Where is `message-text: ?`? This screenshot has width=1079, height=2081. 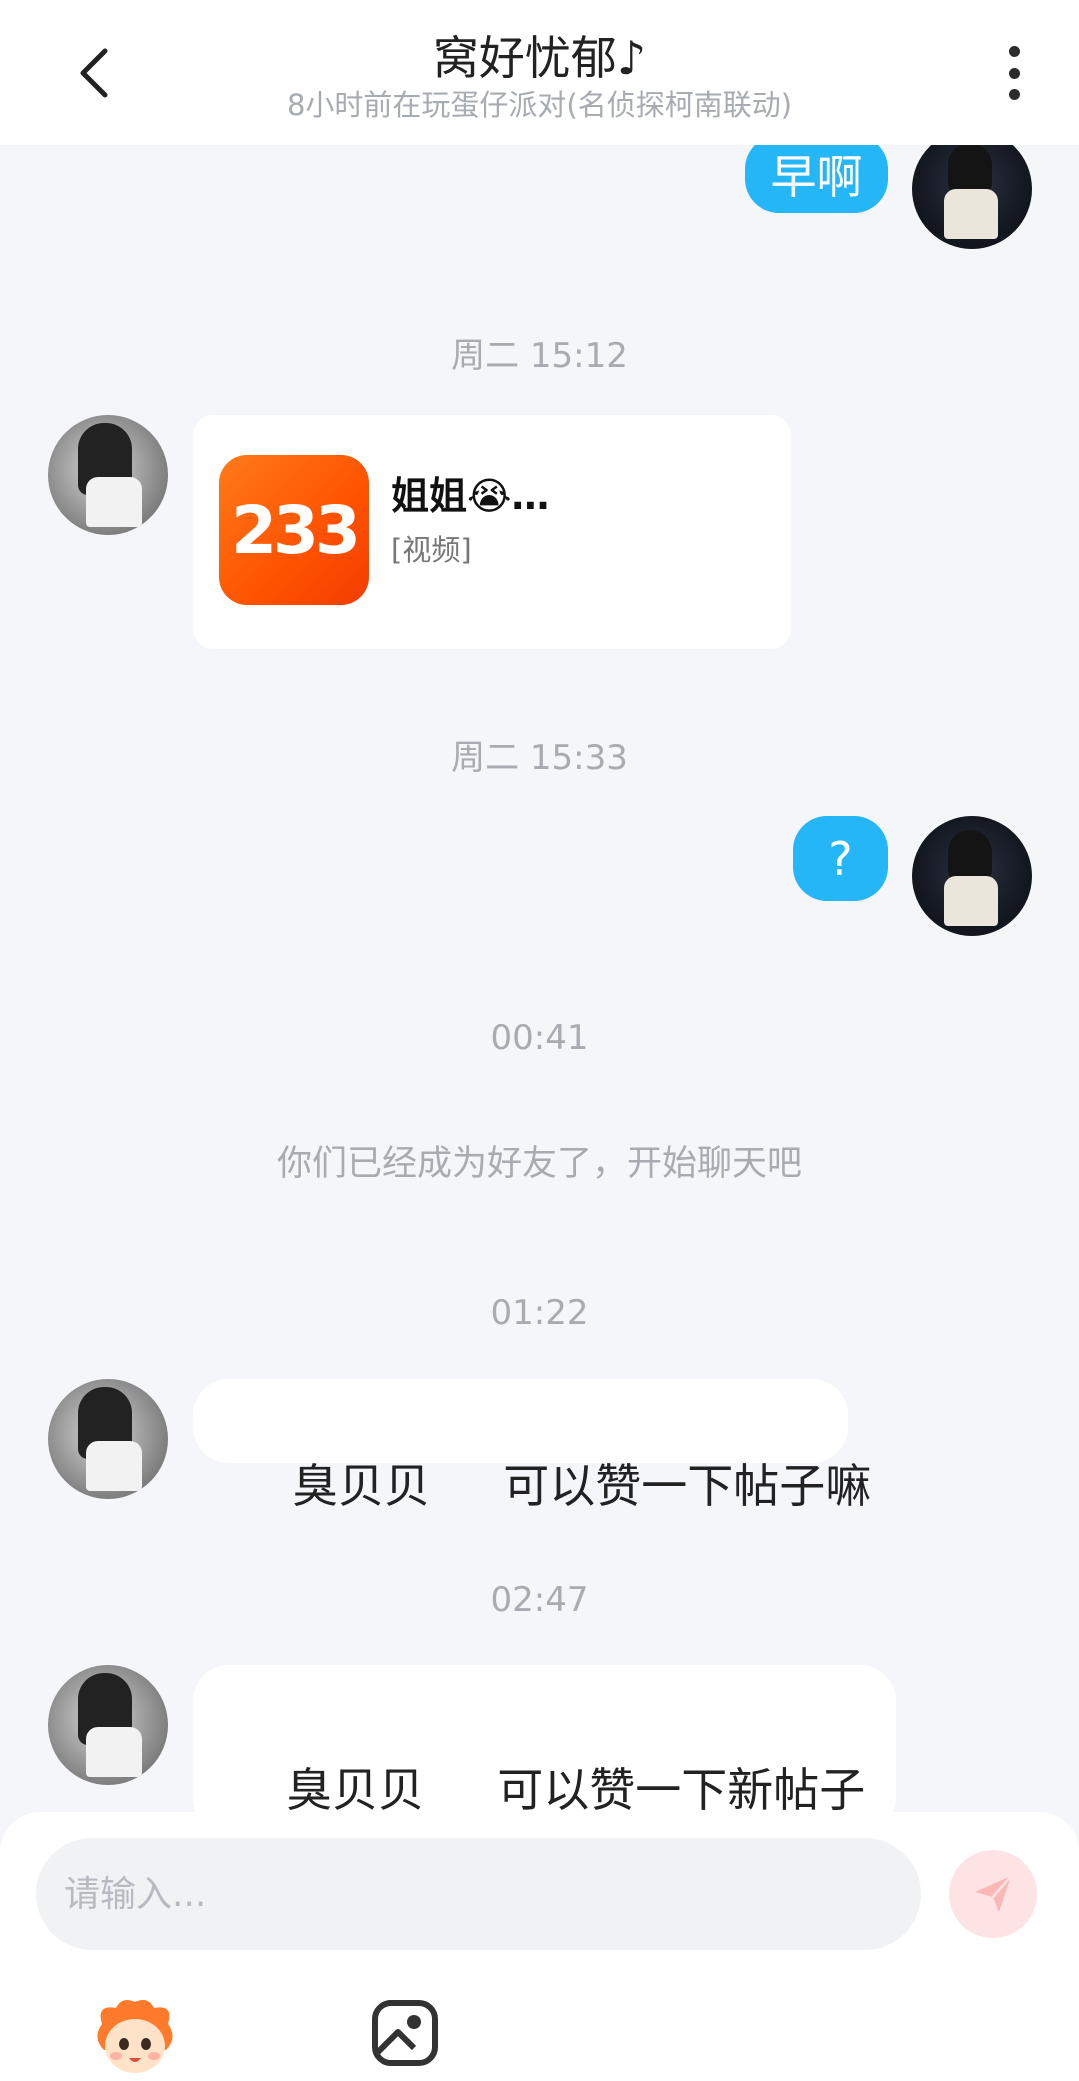
message-text: ? is located at coordinates (840, 858).